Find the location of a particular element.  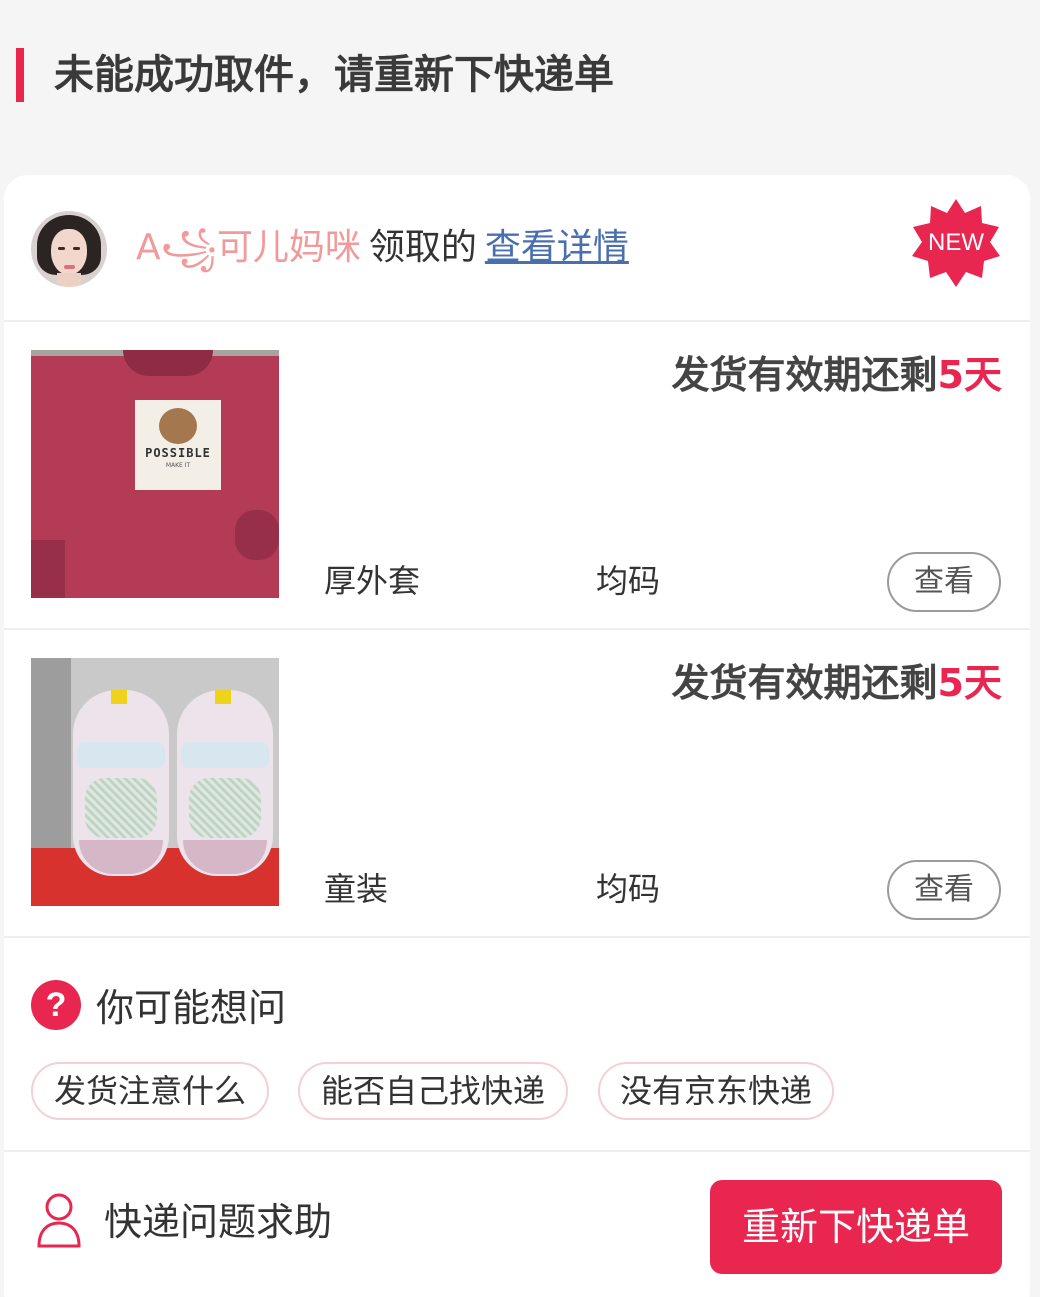

new-badge: NEW is located at coordinates (956, 243).